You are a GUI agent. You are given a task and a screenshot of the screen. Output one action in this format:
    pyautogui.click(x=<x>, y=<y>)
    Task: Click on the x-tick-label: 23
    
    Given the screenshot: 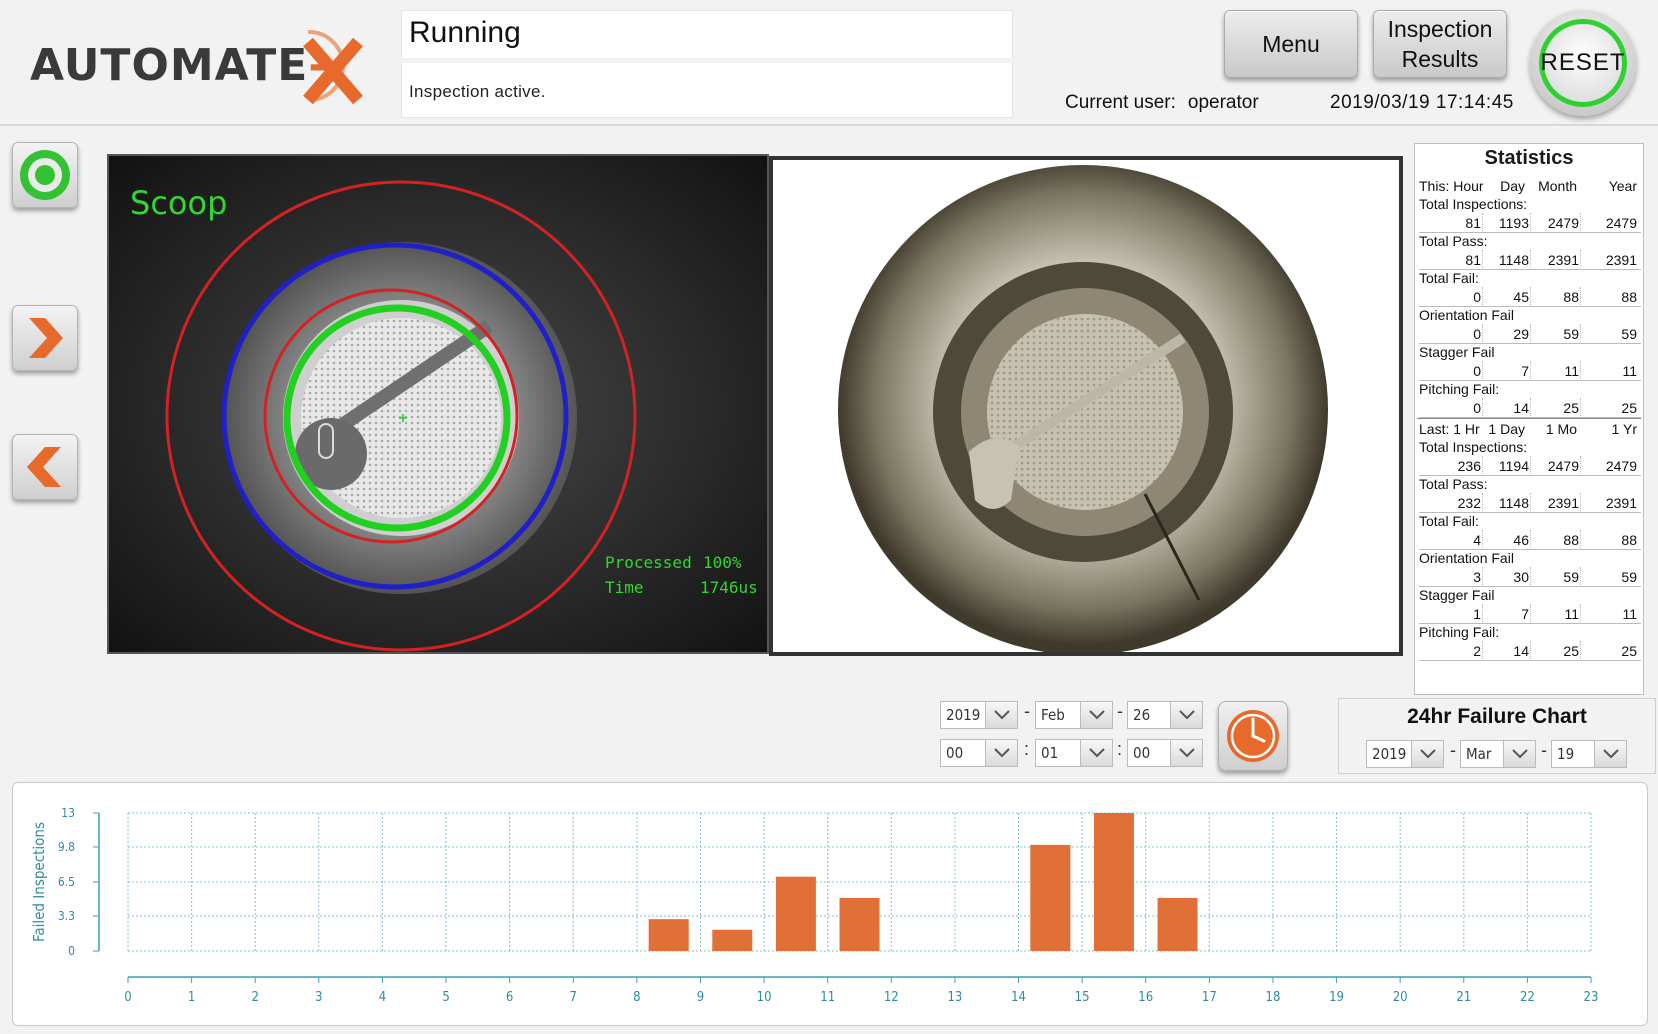 What is the action you would take?
    pyautogui.click(x=1591, y=997)
    